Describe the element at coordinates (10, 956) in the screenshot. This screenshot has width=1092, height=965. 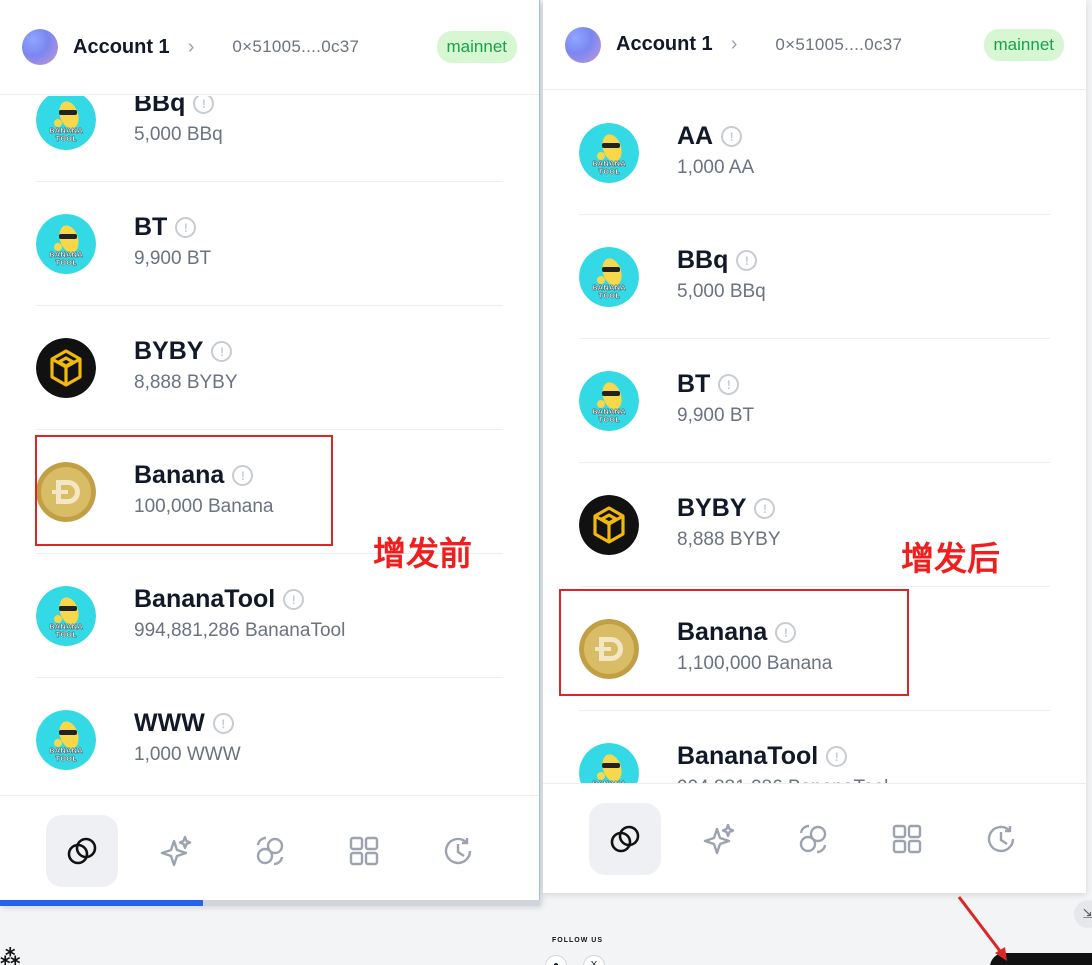
I see `background-logo-fragment: ⁂` at that location.